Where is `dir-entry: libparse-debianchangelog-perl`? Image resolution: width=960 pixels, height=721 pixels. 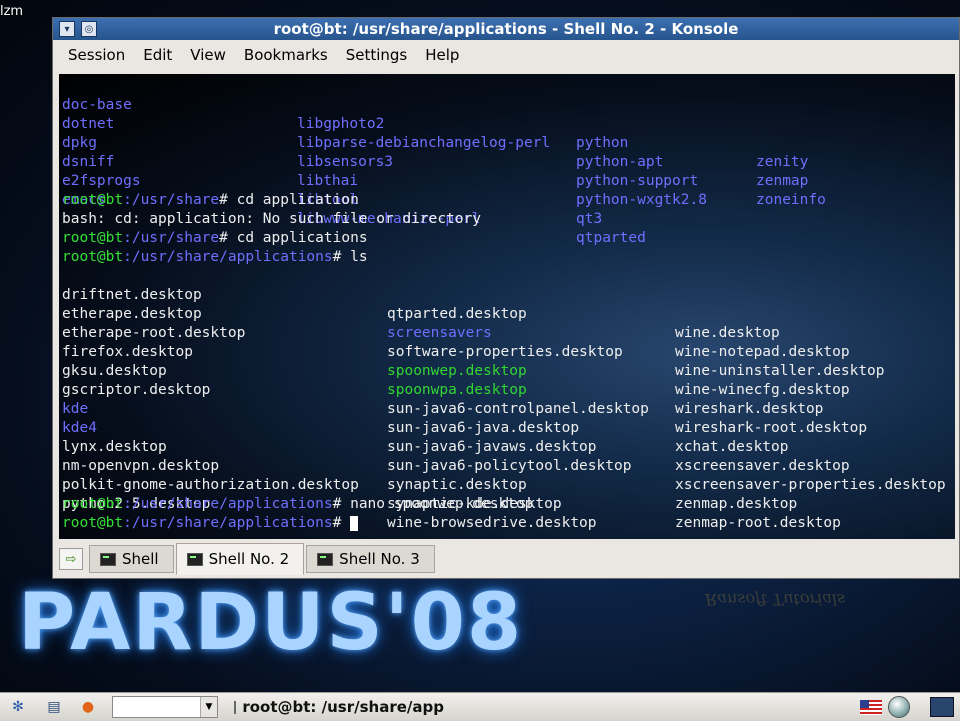 dir-entry: libparse-debianchangelog-perl is located at coordinates (424, 143).